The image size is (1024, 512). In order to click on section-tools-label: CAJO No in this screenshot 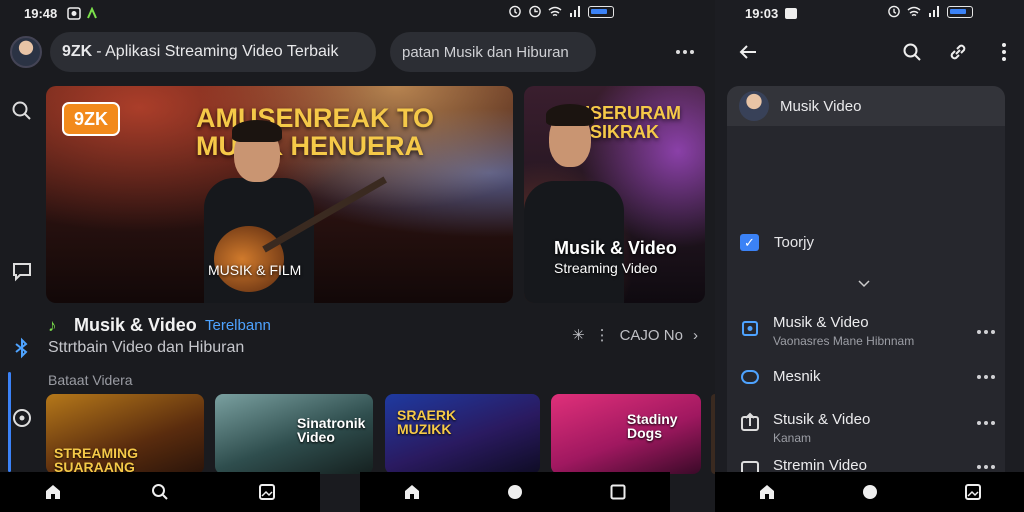, I will do `click(651, 335)`.